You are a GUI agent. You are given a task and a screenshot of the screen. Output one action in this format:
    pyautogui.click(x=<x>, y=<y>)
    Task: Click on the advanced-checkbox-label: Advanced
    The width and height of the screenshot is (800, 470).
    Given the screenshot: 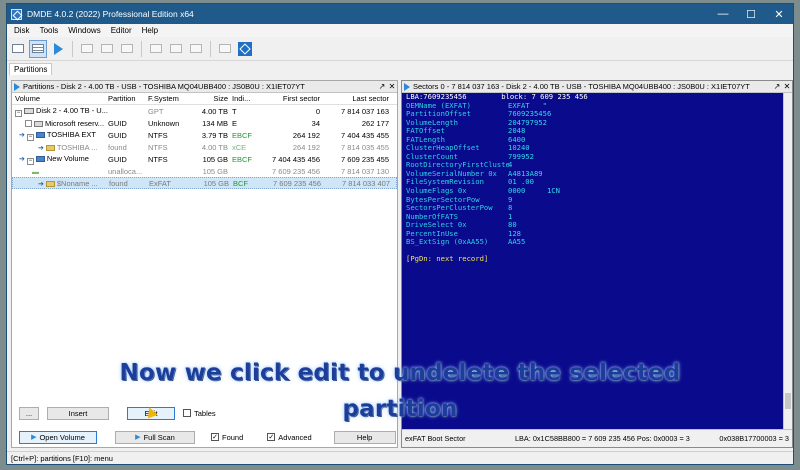 What is the action you would take?
    pyautogui.click(x=295, y=437)
    